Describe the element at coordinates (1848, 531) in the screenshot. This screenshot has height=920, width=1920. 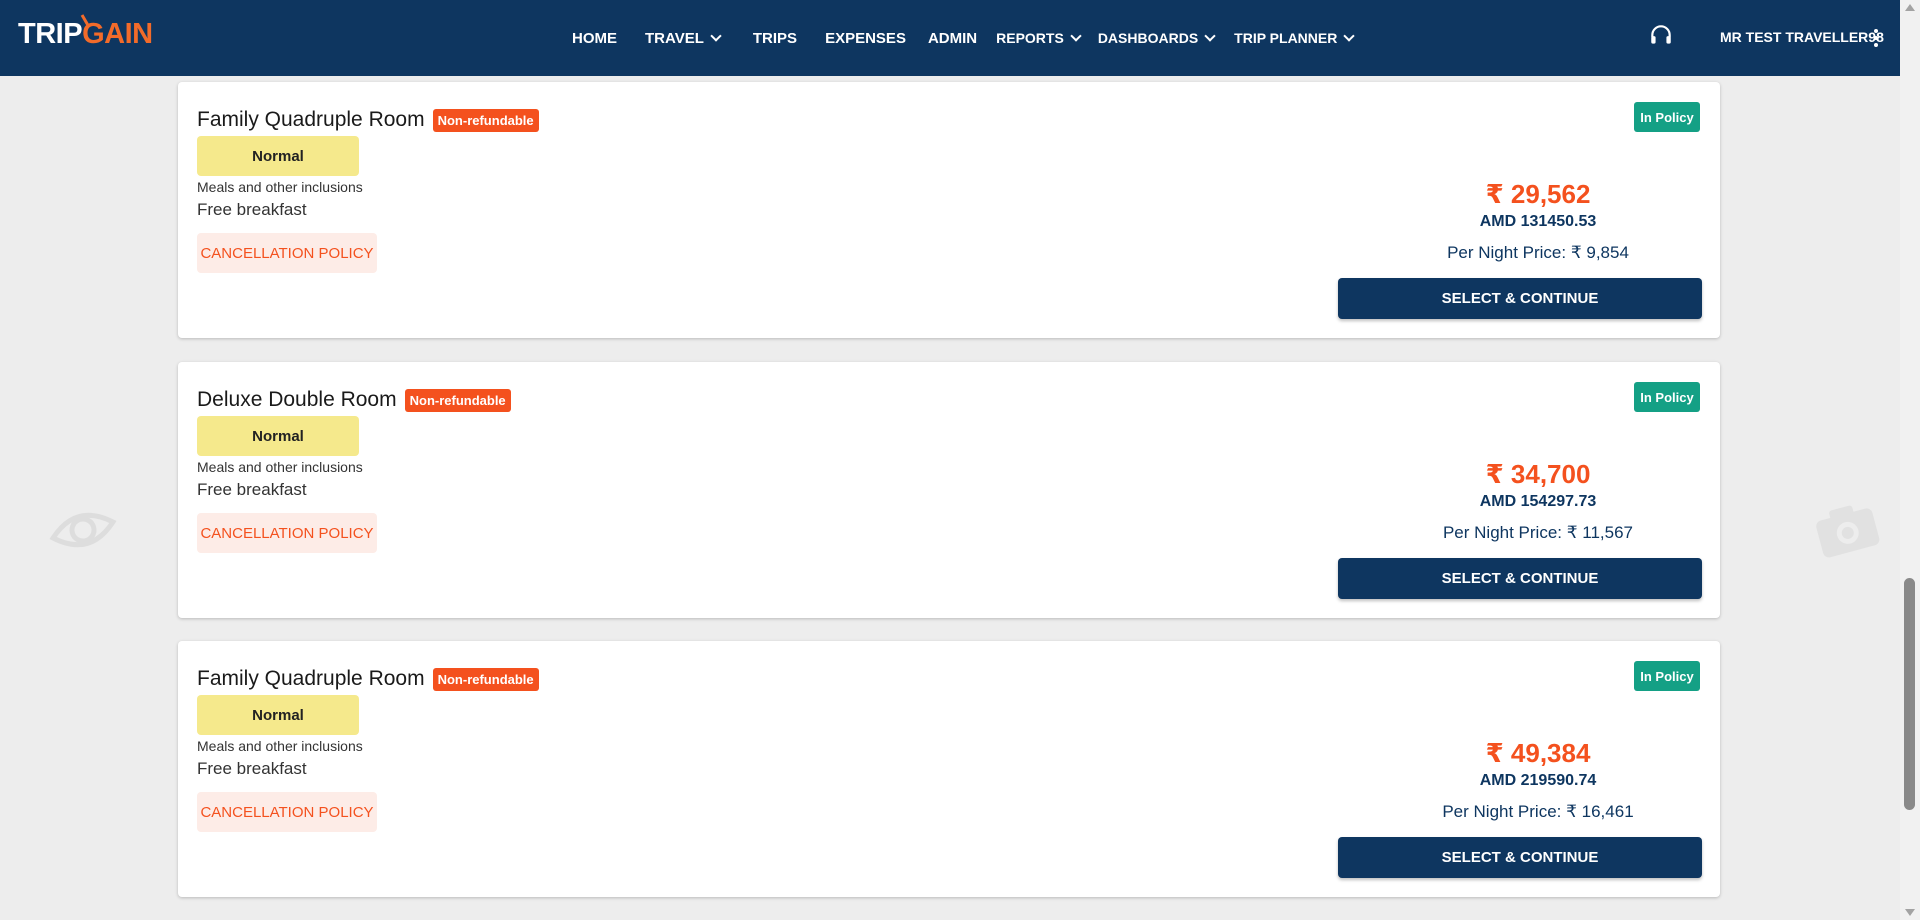
I see `camera-icon` at that location.